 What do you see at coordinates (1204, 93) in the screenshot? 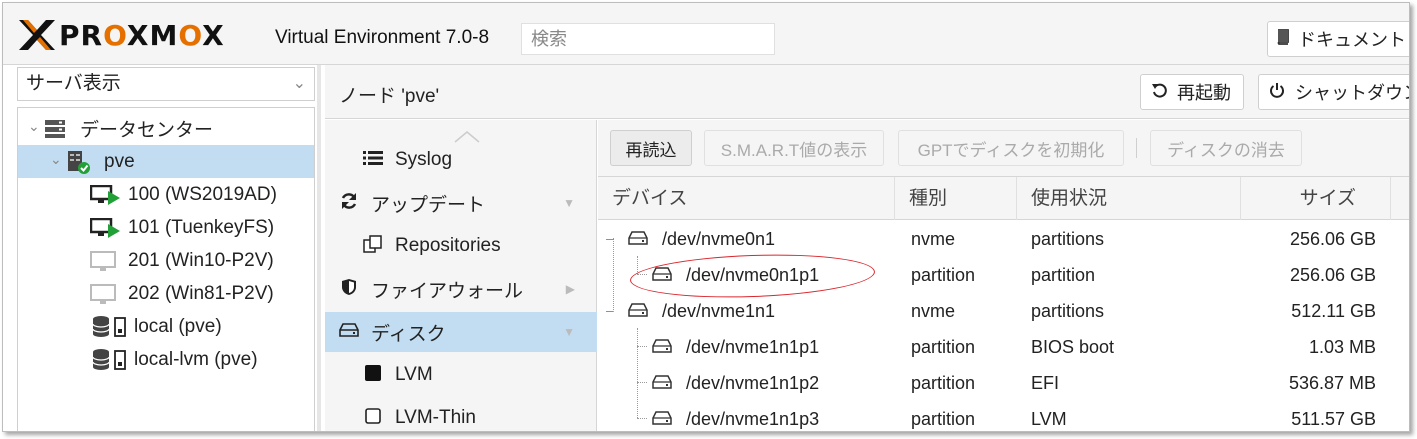
I see `reboot-label: 再起動` at bounding box center [1204, 93].